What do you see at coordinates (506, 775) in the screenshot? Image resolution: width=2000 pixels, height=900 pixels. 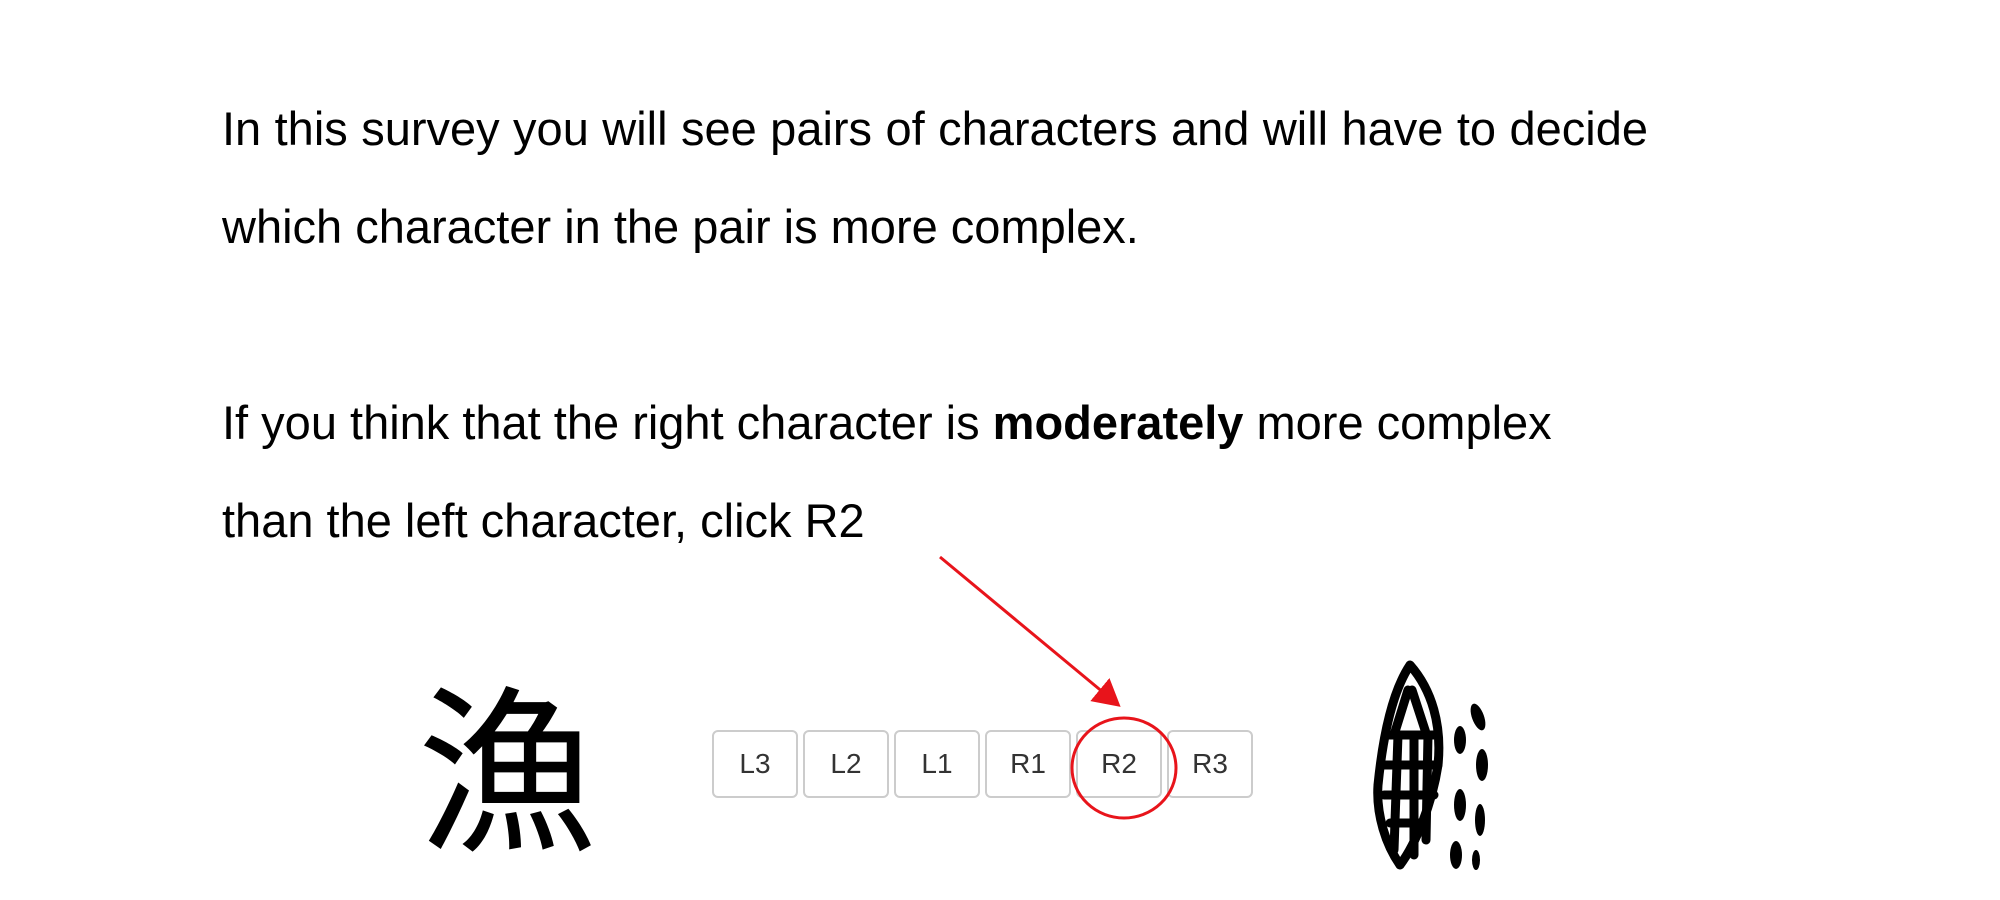 I see `left-character: 漁` at bounding box center [506, 775].